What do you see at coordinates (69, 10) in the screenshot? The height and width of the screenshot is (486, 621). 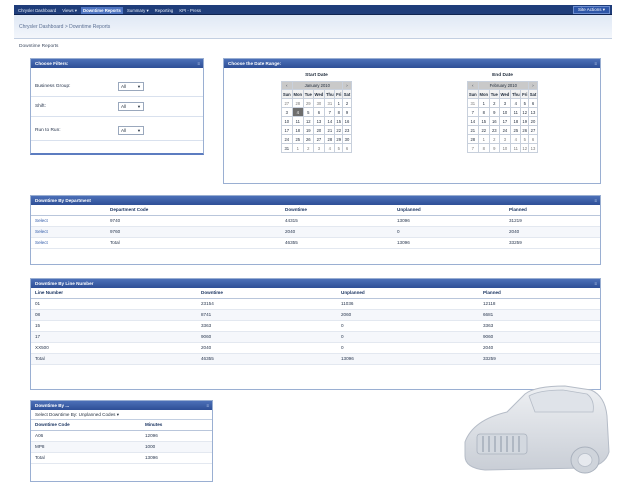 I see `nav-views-menu: Views ▾` at bounding box center [69, 10].